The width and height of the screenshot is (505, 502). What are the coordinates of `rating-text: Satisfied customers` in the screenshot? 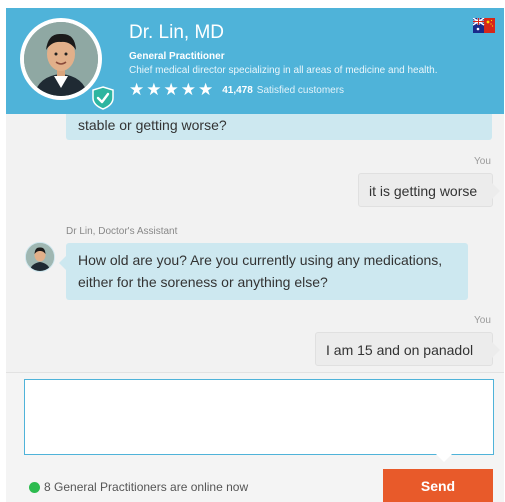 It's located at (300, 90).